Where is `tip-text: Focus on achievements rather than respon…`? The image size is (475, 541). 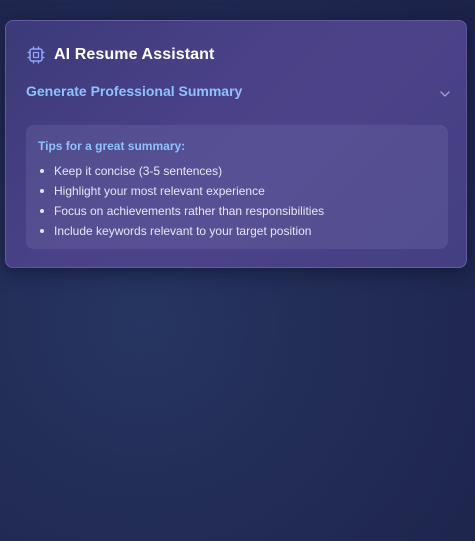
tip-text: Focus on achievements rather than respon… is located at coordinates (189, 211).